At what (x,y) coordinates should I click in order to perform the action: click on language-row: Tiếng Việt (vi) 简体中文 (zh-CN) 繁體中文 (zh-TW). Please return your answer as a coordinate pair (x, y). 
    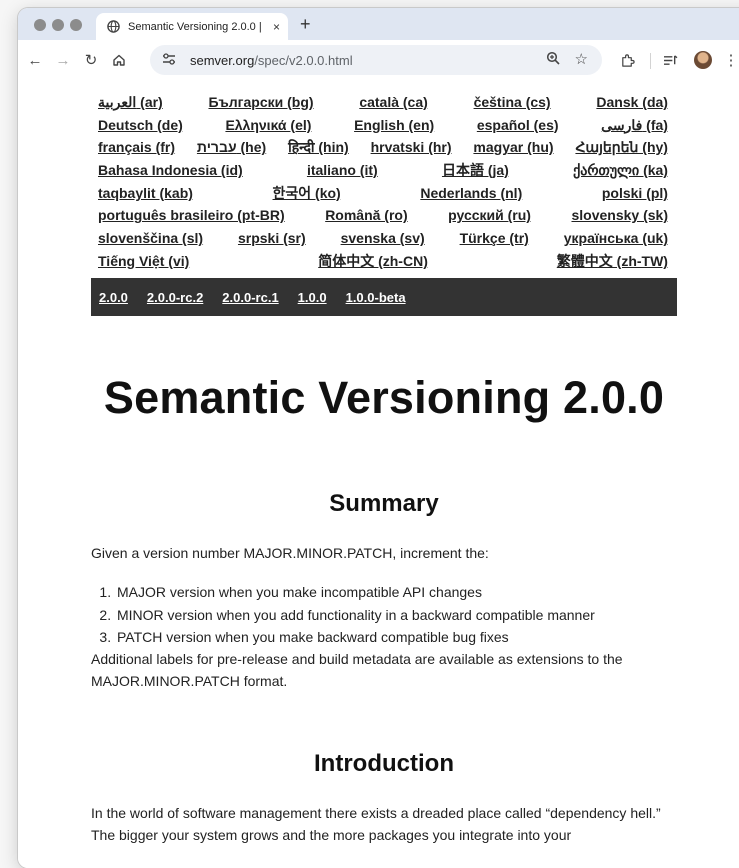
    Looking at the image, I should click on (383, 262).